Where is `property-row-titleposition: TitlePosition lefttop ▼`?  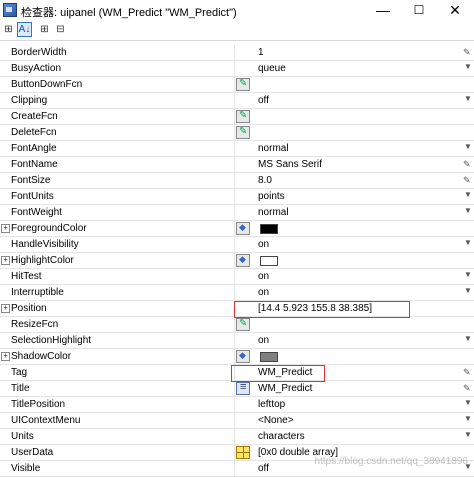
property-row-titleposition: TitlePosition lefttop ▼ is located at coordinates (237, 405).